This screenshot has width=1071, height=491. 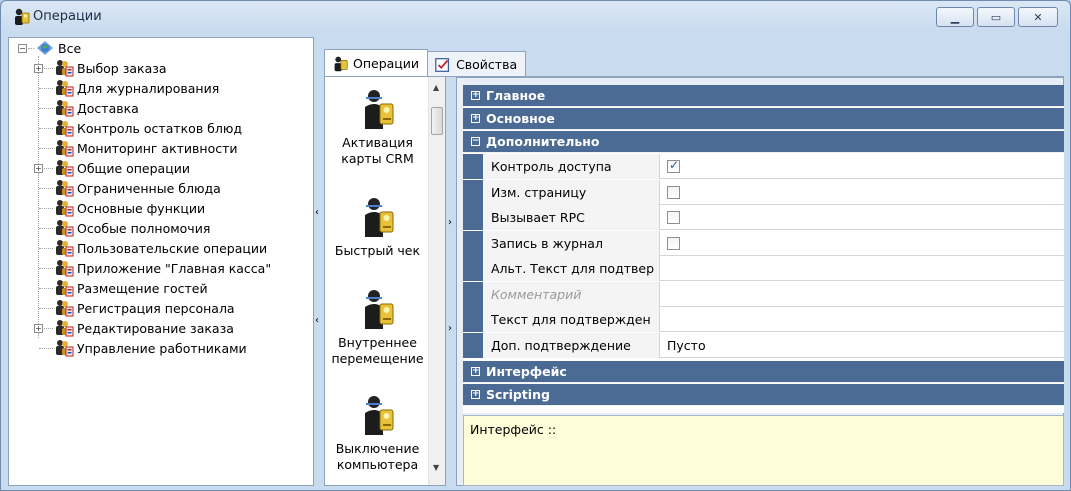 I want to click on property-row: Альт. Текст для подтвер, so click(x=763, y=268).